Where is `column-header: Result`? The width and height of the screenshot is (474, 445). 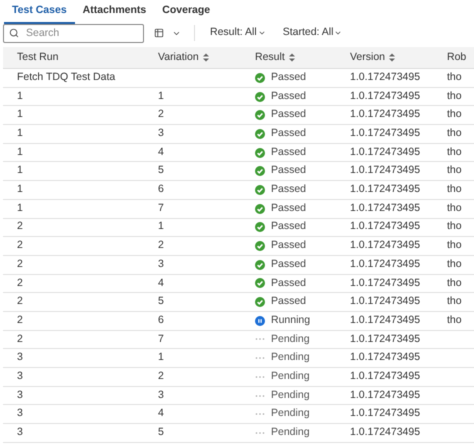 column-header: Result is located at coordinates (275, 58).